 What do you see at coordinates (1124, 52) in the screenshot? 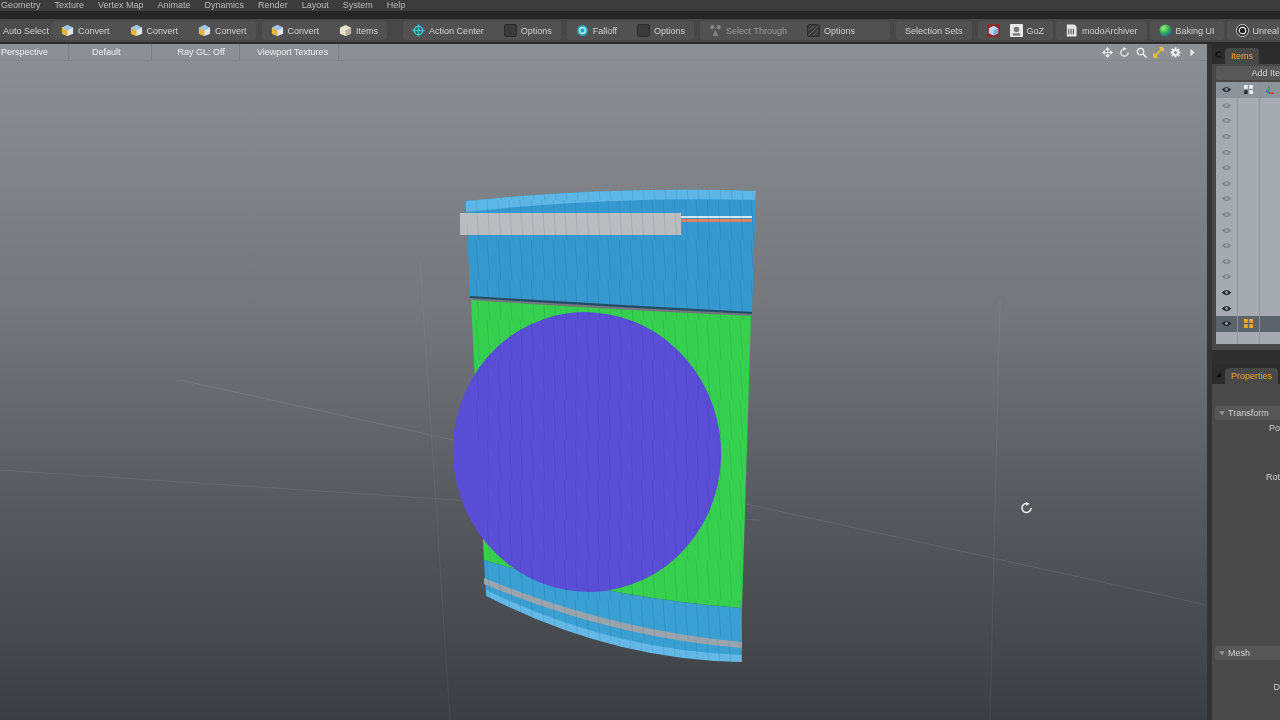
I see `rotate-icon` at bounding box center [1124, 52].